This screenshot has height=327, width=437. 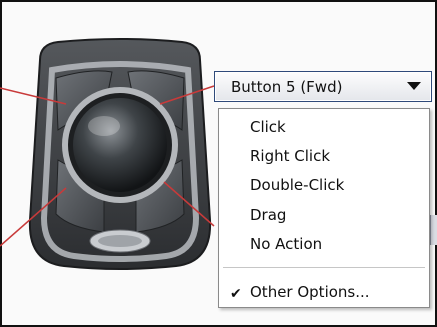 I want to click on scrollbar-edge, so click(x=433, y=230).